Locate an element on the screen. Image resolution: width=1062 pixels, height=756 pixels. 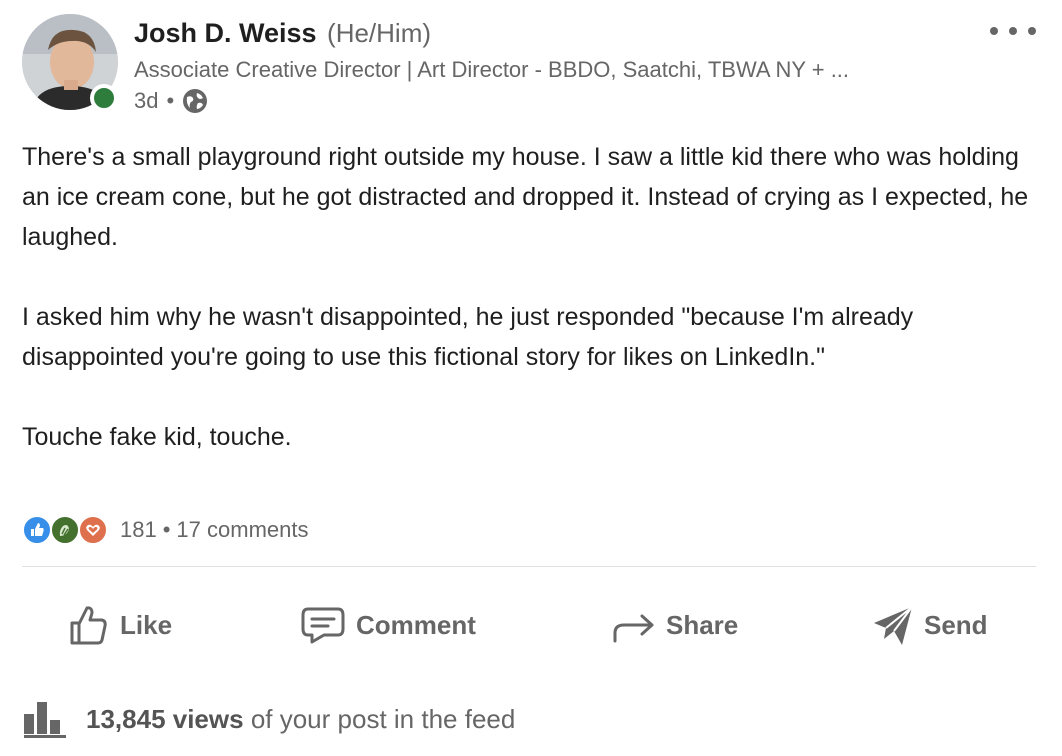
share-label: Share is located at coordinates (702, 624).